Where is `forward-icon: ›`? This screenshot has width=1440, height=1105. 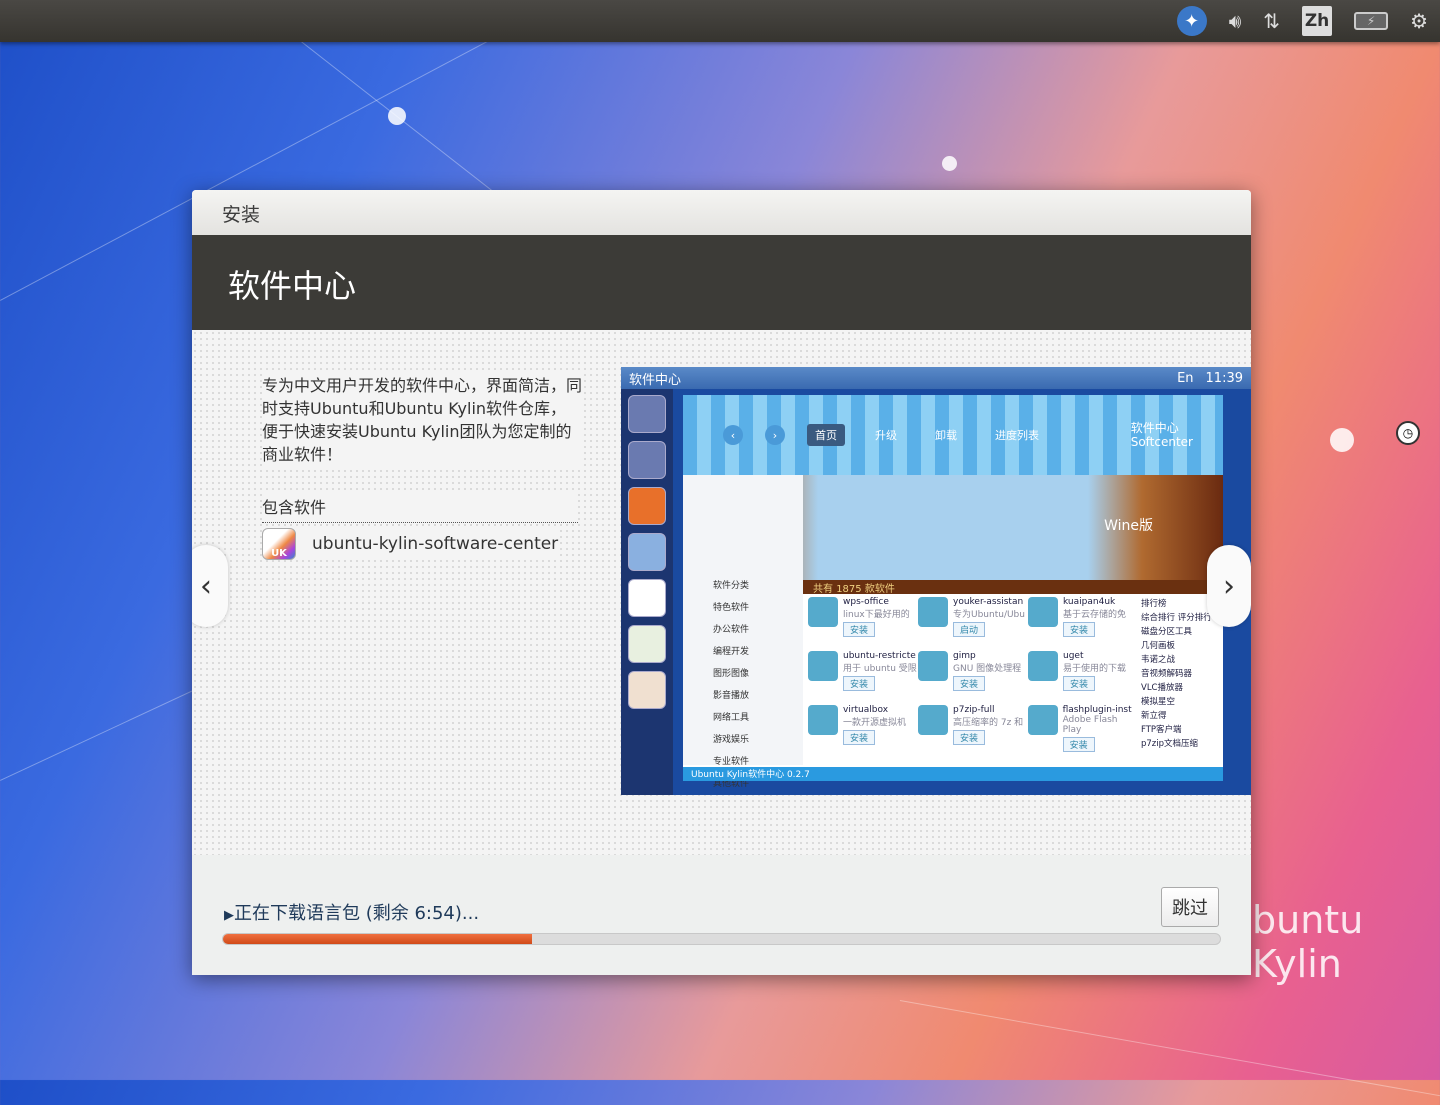
forward-icon: › is located at coordinates (775, 435).